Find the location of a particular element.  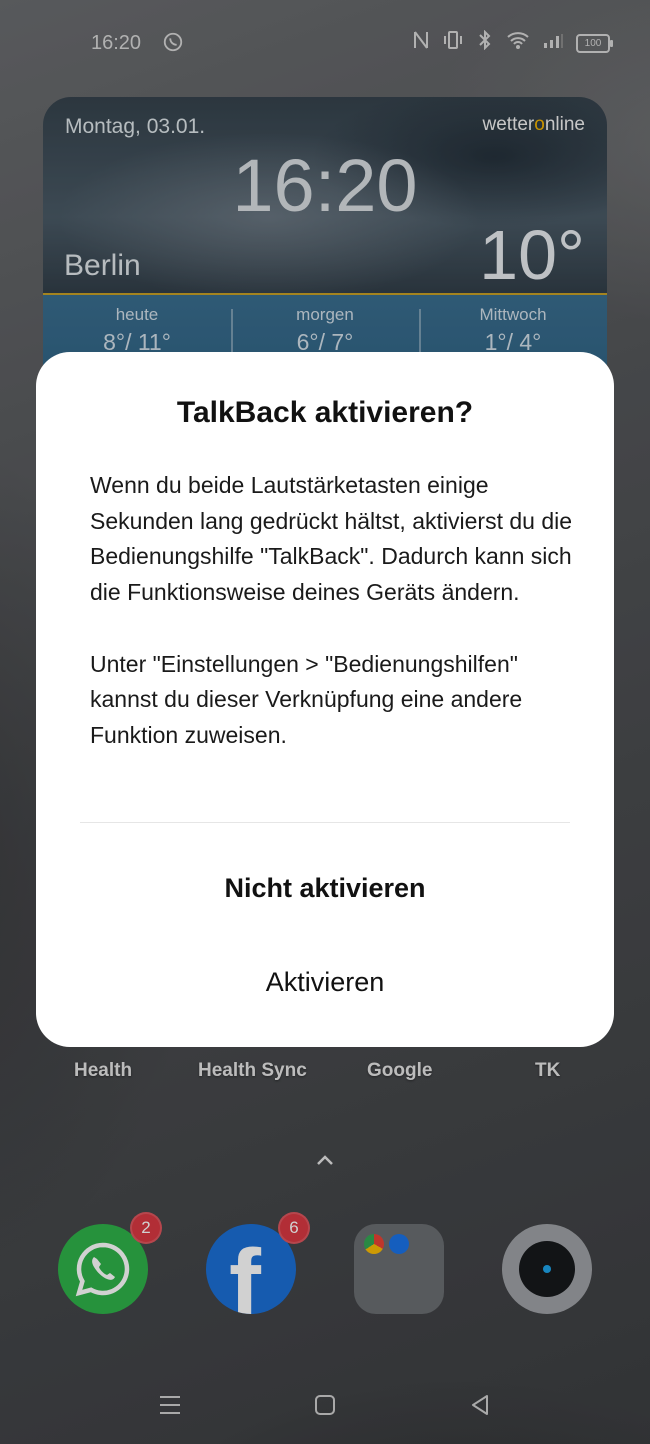

dialog-divider is located at coordinates (325, 822).